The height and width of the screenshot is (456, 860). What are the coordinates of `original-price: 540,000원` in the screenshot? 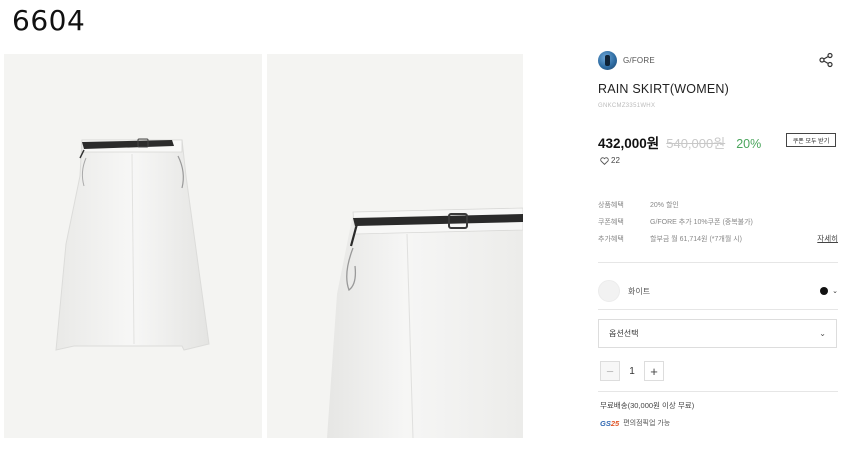 It's located at (696, 143).